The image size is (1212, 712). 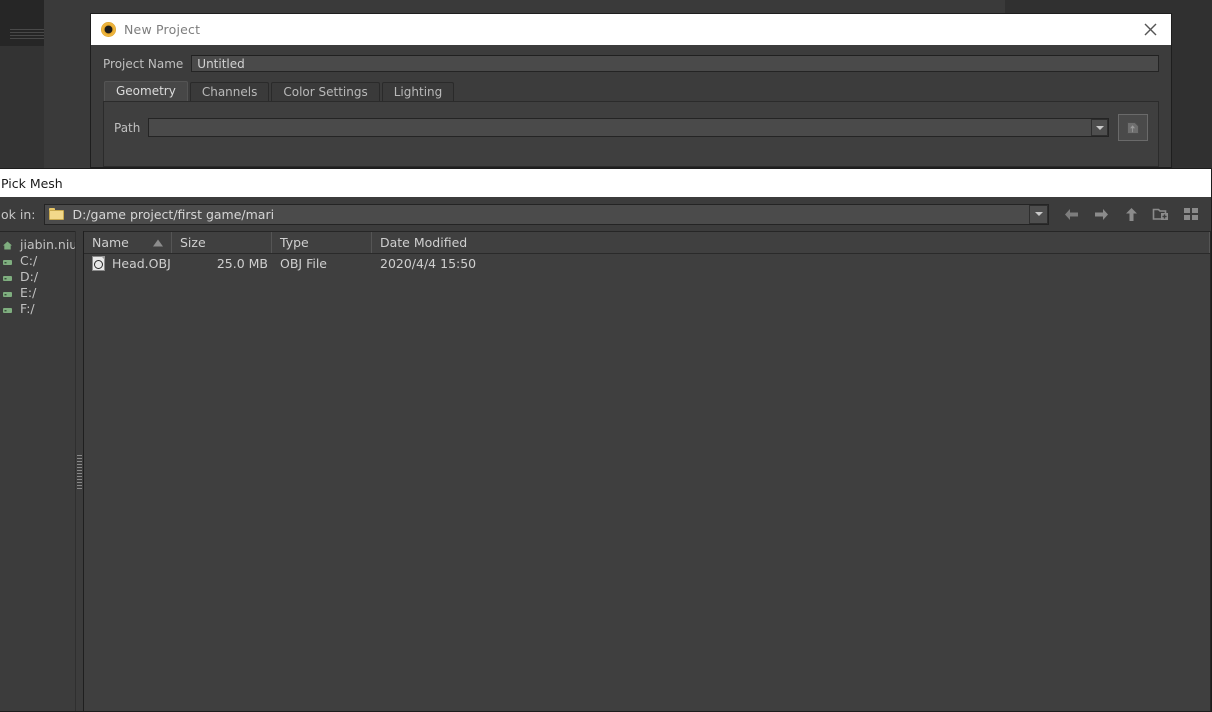 What do you see at coordinates (605, 183) in the screenshot?
I see `pick-mesh-titlebar: Pick Mesh` at bounding box center [605, 183].